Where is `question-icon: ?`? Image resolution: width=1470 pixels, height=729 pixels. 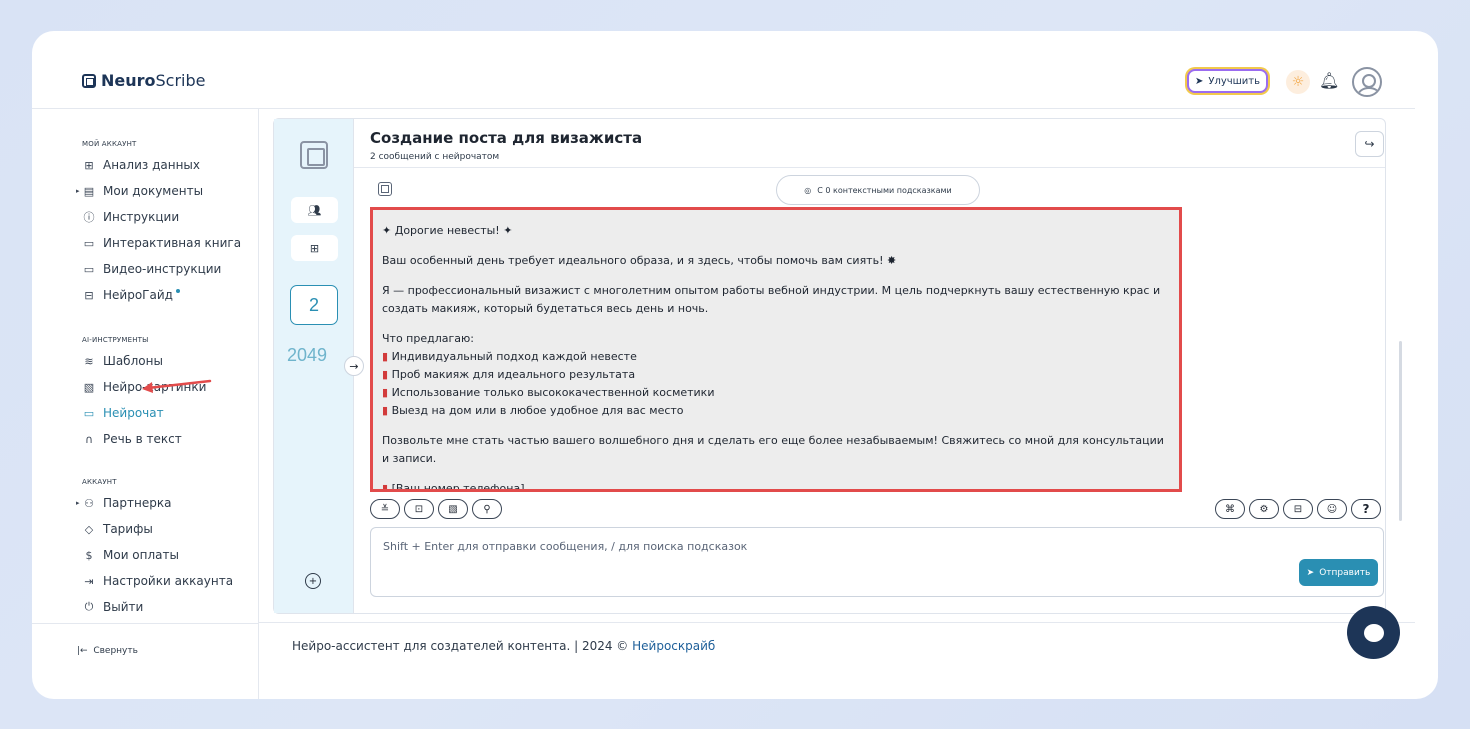
question-icon: ? is located at coordinates (1366, 509).